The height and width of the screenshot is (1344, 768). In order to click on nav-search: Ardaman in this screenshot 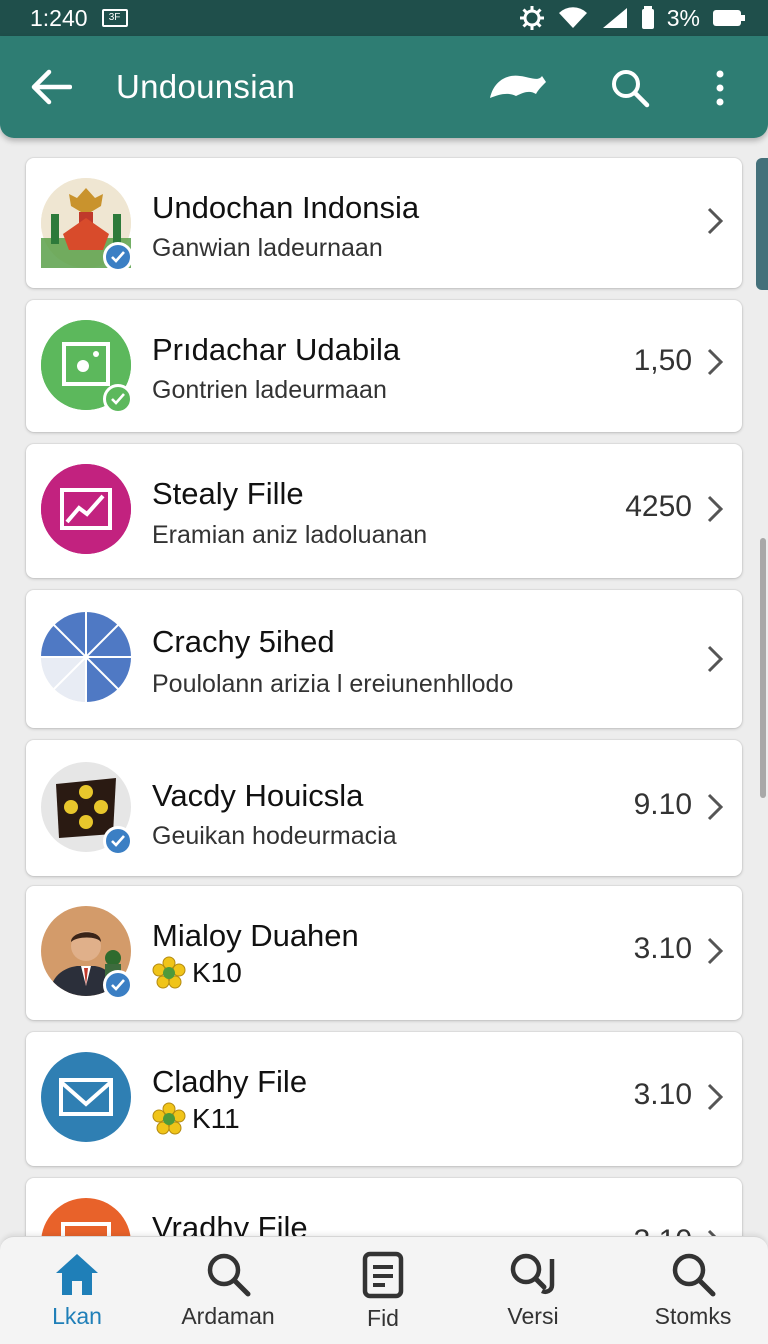, I will do `click(228, 1296)`.